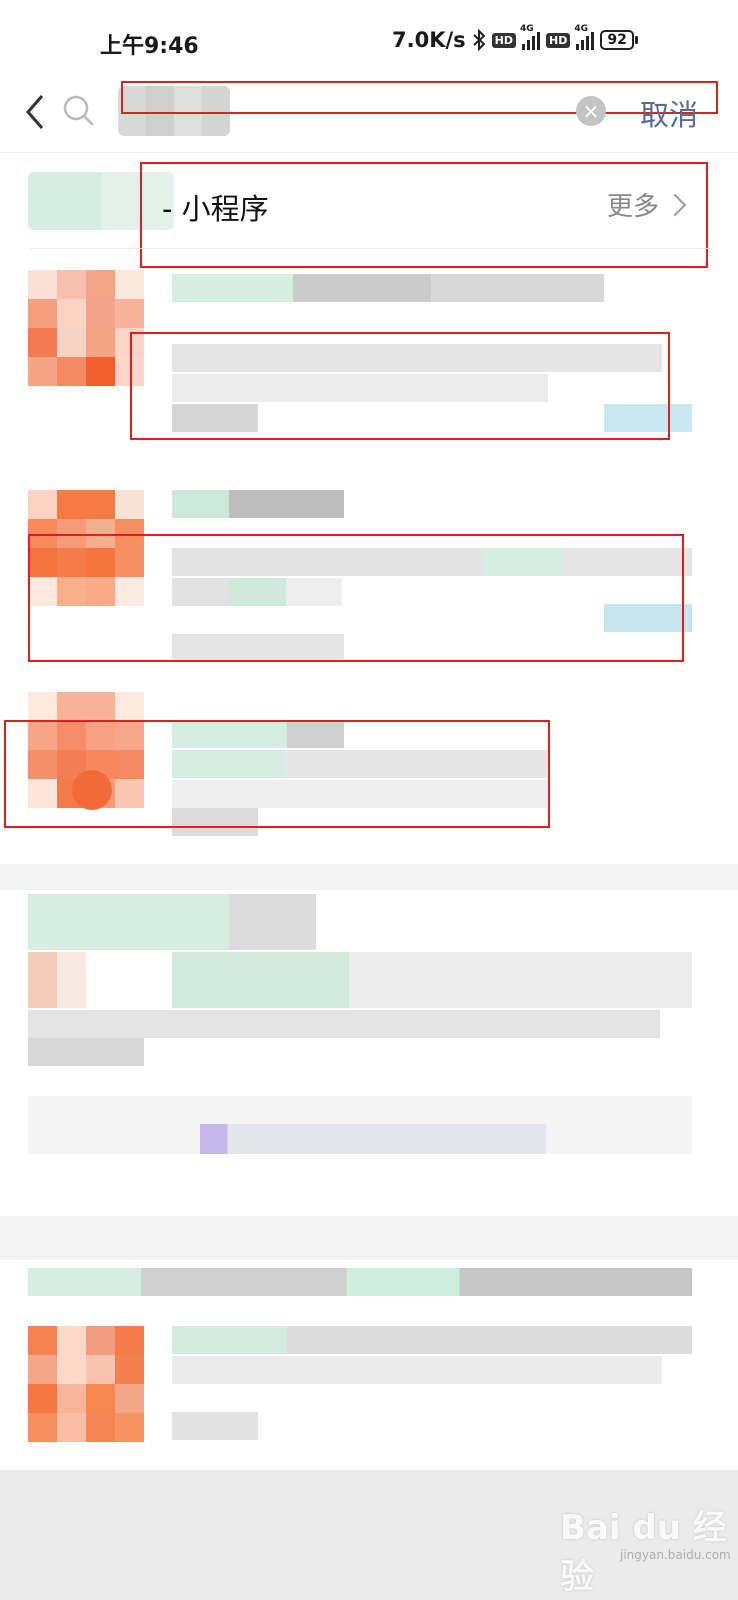  I want to click on back-arrow-icon, so click(35, 112).